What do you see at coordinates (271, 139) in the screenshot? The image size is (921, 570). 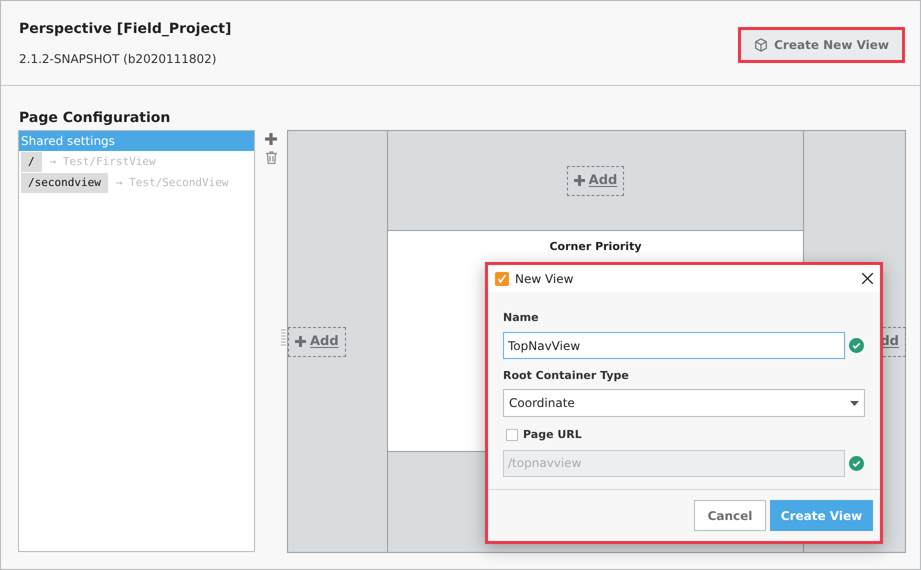 I see `add-icon` at bounding box center [271, 139].